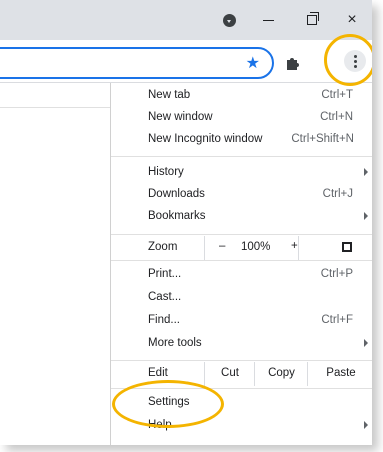 Image resolution: width=383 pixels, height=452 pixels. Describe the element at coordinates (241, 118) in the screenshot. I see `menu-item-new-window: New window Ctrl+N` at that location.